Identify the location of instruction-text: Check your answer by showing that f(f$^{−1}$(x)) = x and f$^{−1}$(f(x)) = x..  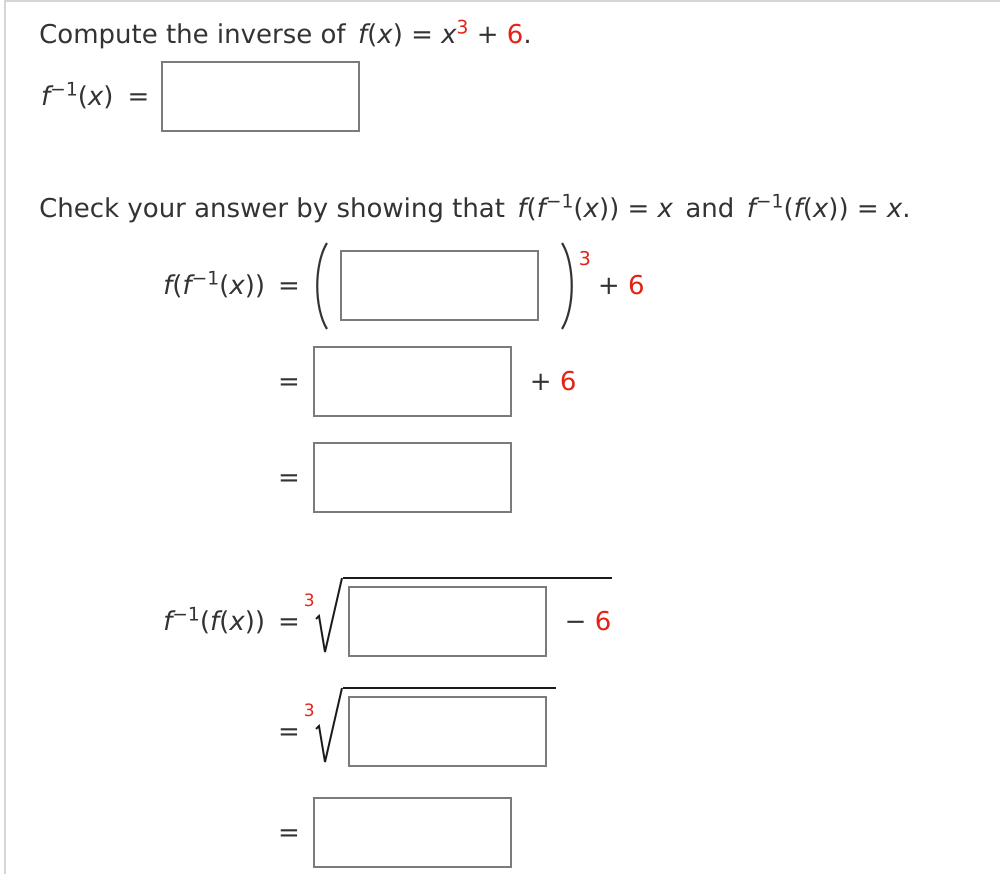
(475, 209).